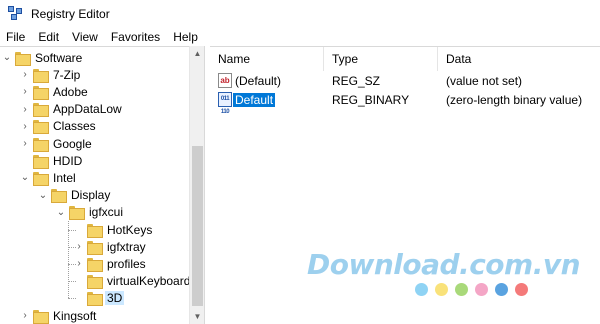 This screenshot has height=324, width=600. I want to click on binary-value-icon: 011 110, so click(225, 103).